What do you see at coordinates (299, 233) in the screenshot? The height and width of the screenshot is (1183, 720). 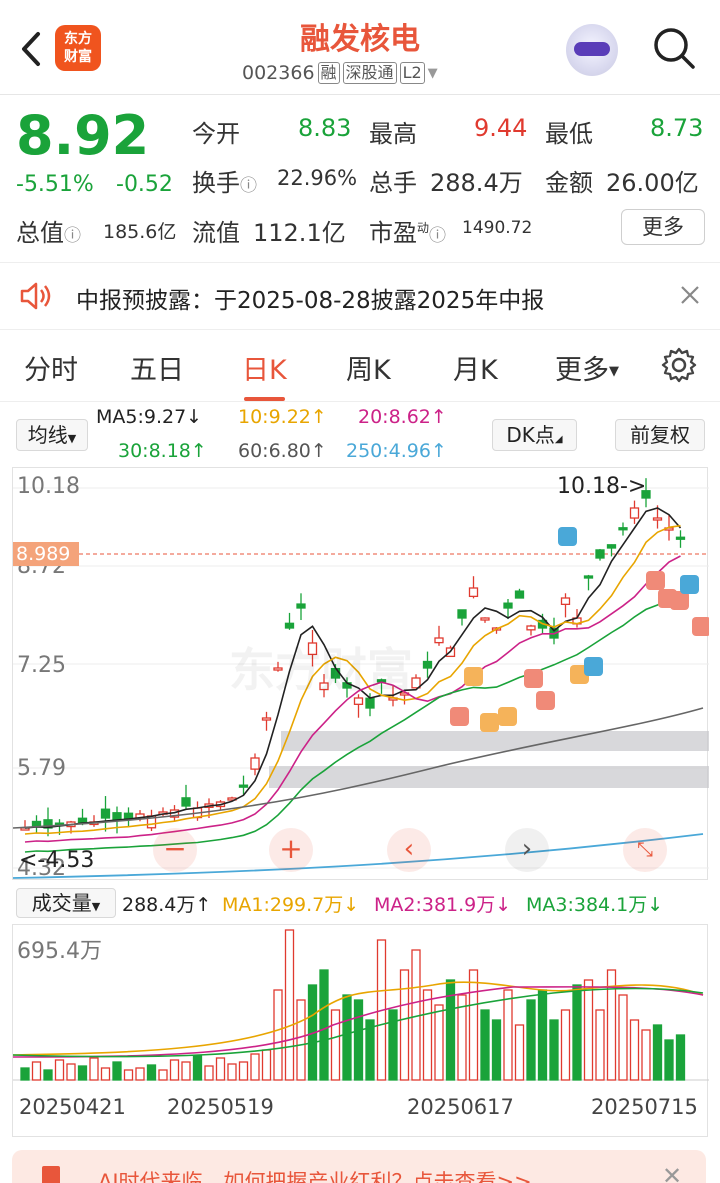 I see `float-cap-value: 112.1亿` at bounding box center [299, 233].